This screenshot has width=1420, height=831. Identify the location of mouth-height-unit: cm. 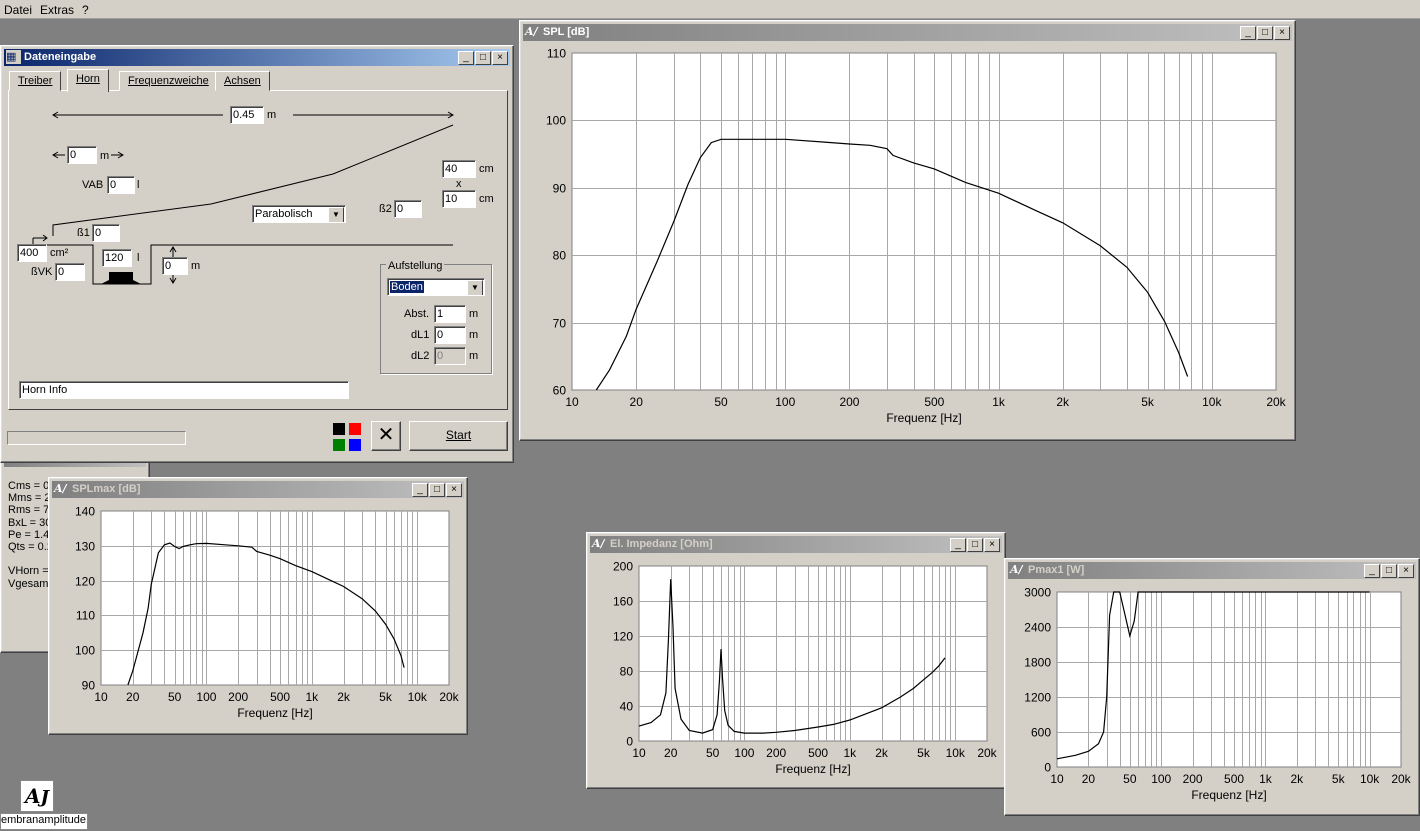
(486, 199).